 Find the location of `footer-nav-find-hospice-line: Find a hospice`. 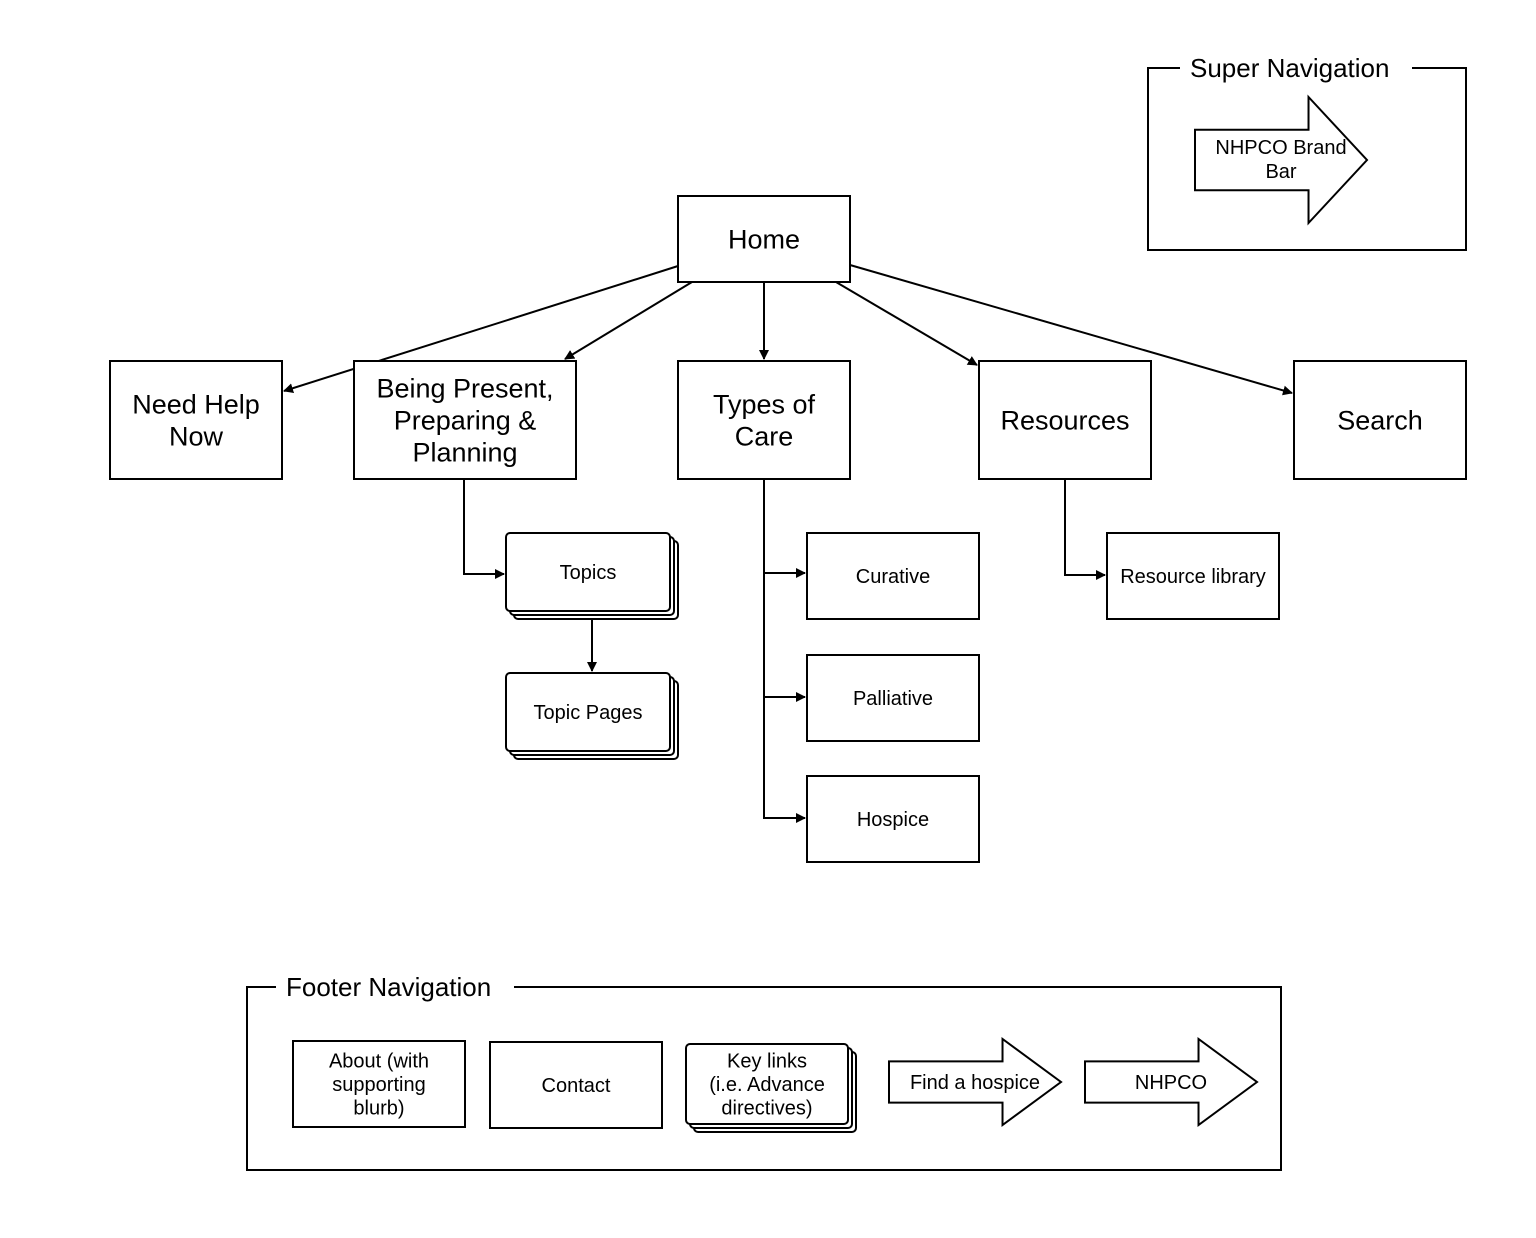

footer-nav-find-hospice-line: Find a hospice is located at coordinates (975, 1083).